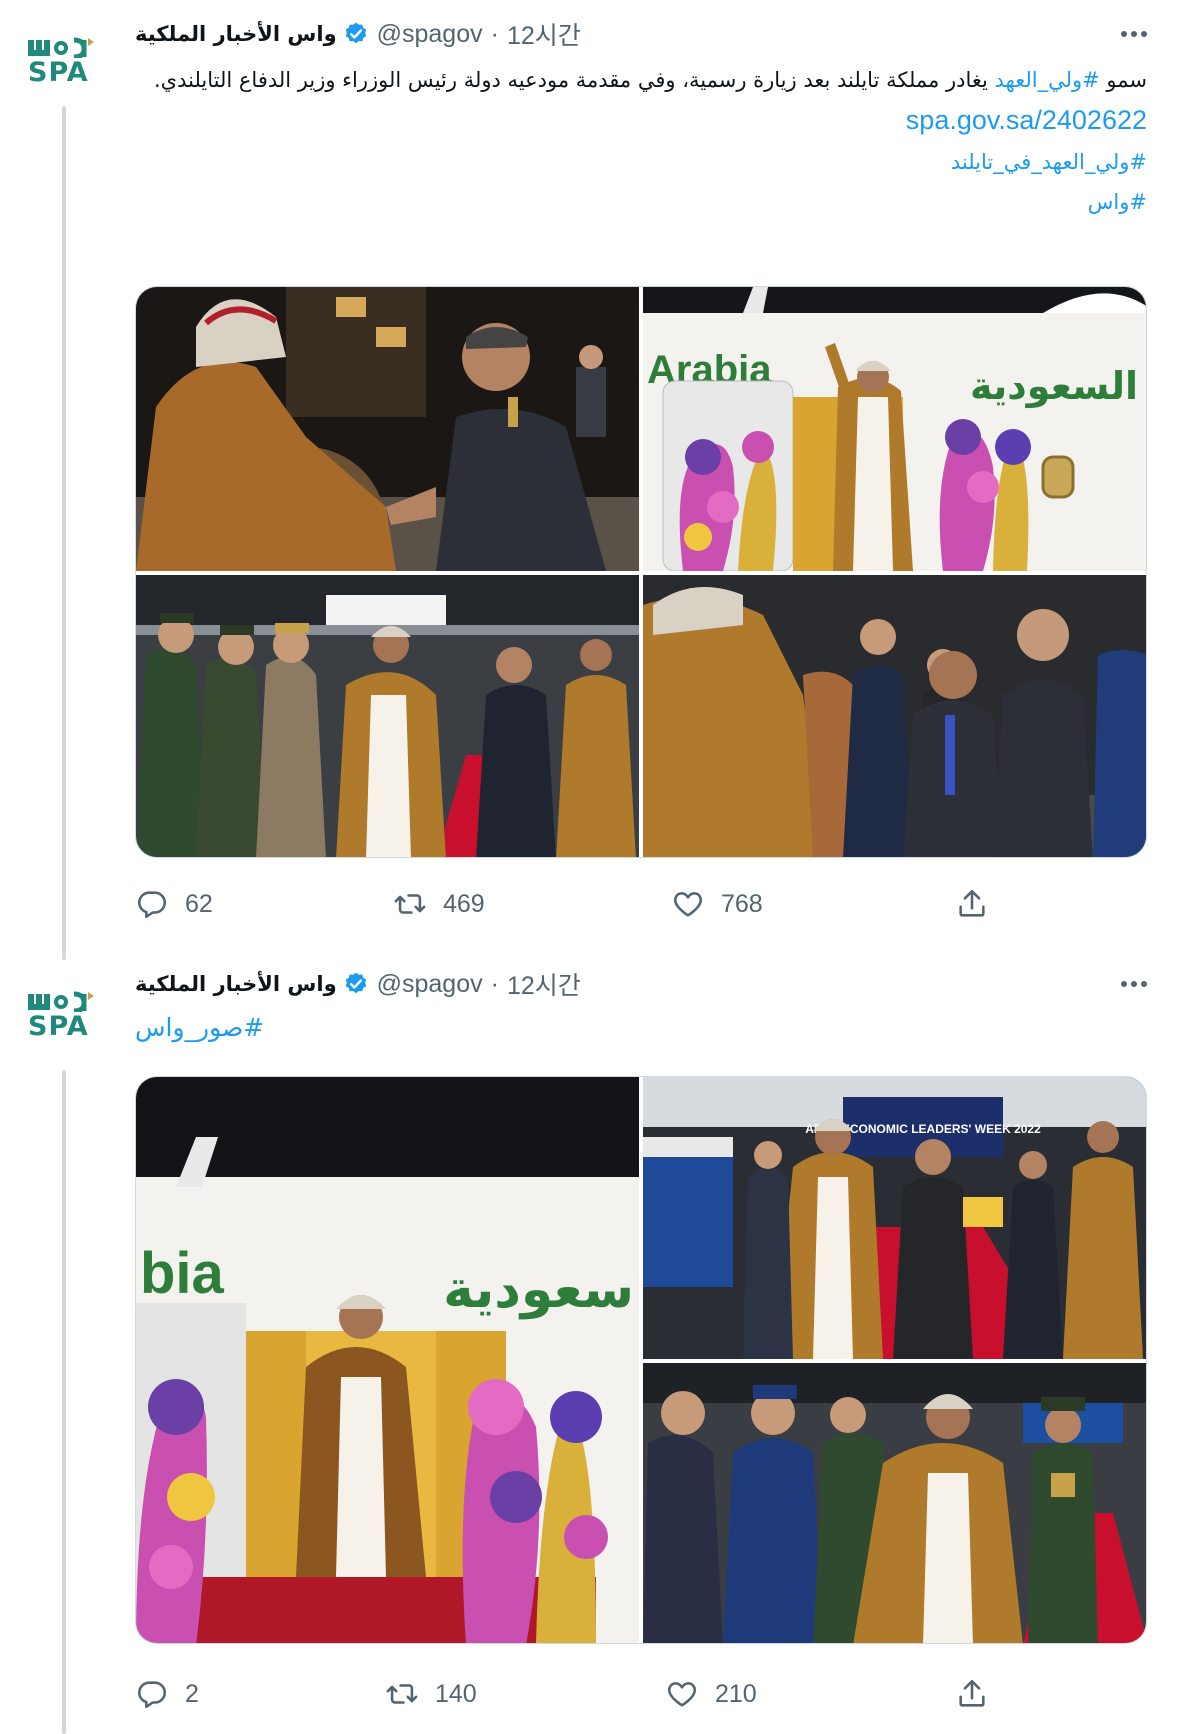 The image size is (1194, 1734). Describe the element at coordinates (1026, 120) in the screenshot. I see `tweet-link: spa.gov.sa/2402622` at that location.